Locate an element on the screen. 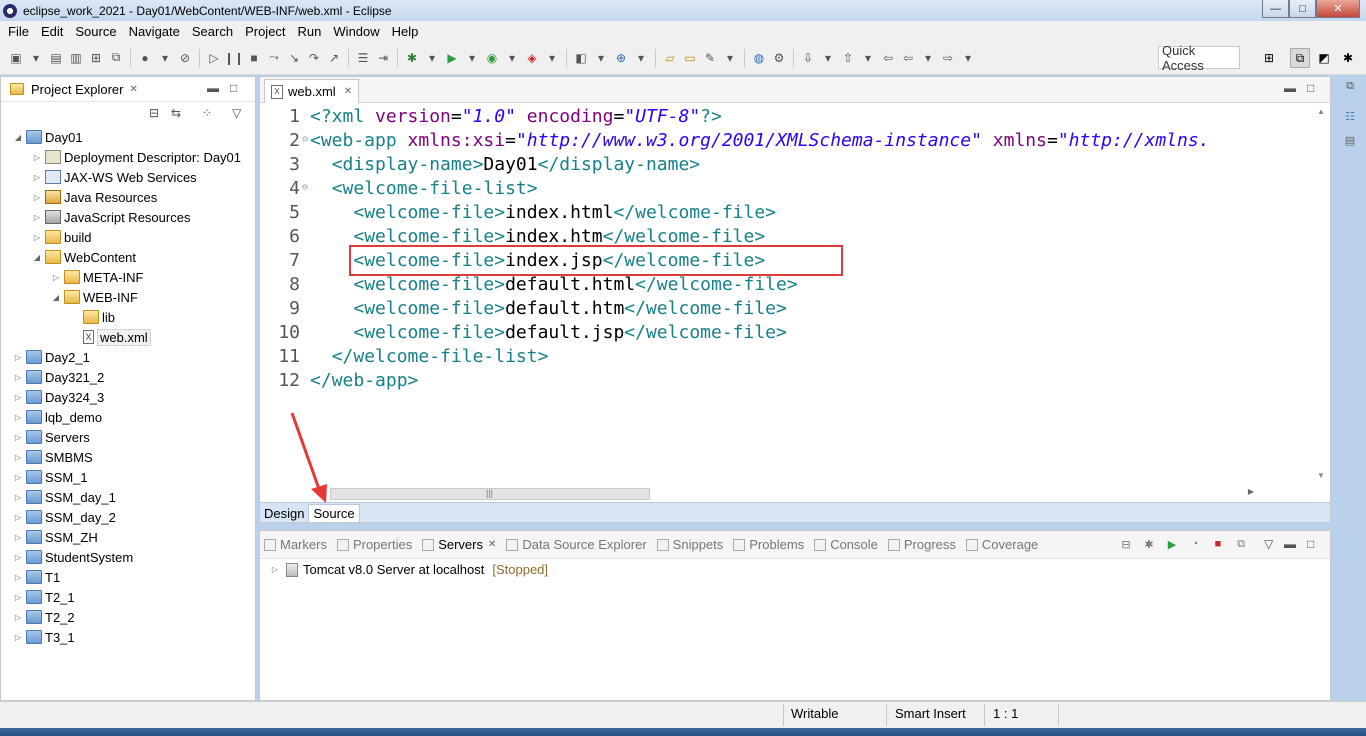 The image size is (1366, 736). xml-validate-icon: ⚙ is located at coordinates (779, 58).